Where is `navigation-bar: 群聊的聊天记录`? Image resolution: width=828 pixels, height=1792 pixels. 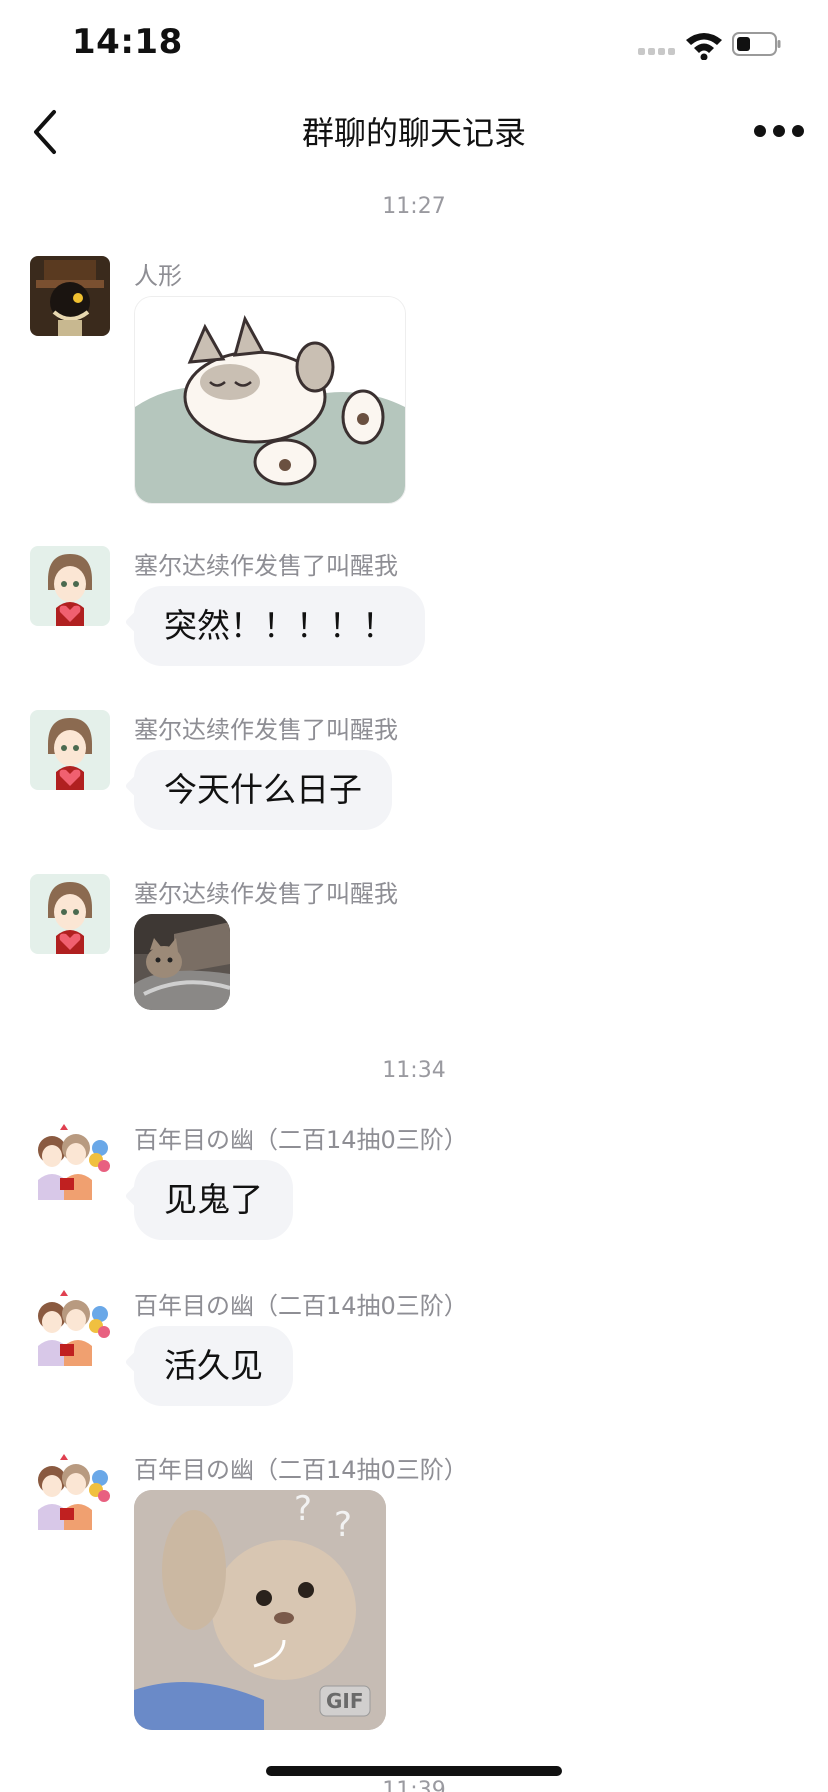 navigation-bar: 群聊的聊天记录 is located at coordinates (414, 132).